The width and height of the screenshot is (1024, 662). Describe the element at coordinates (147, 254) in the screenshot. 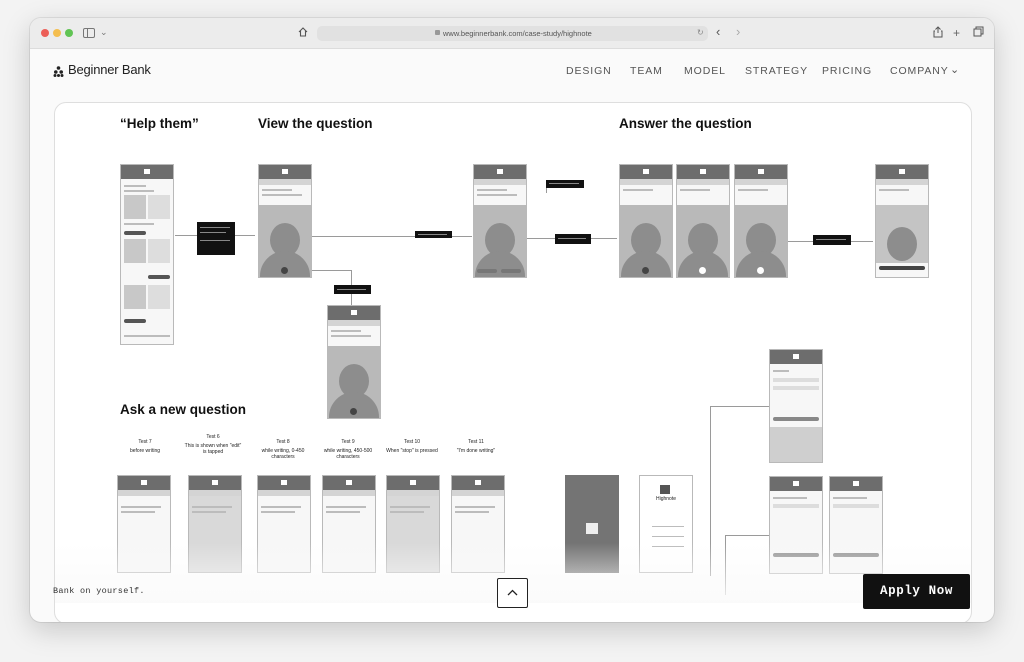

I see `wireframe-help-them-list` at that location.